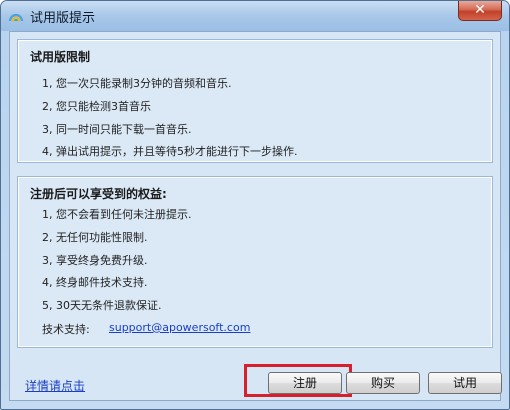 The image size is (510, 410). What do you see at coordinates (465, 383) in the screenshot?
I see `trial-button: 试用` at bounding box center [465, 383].